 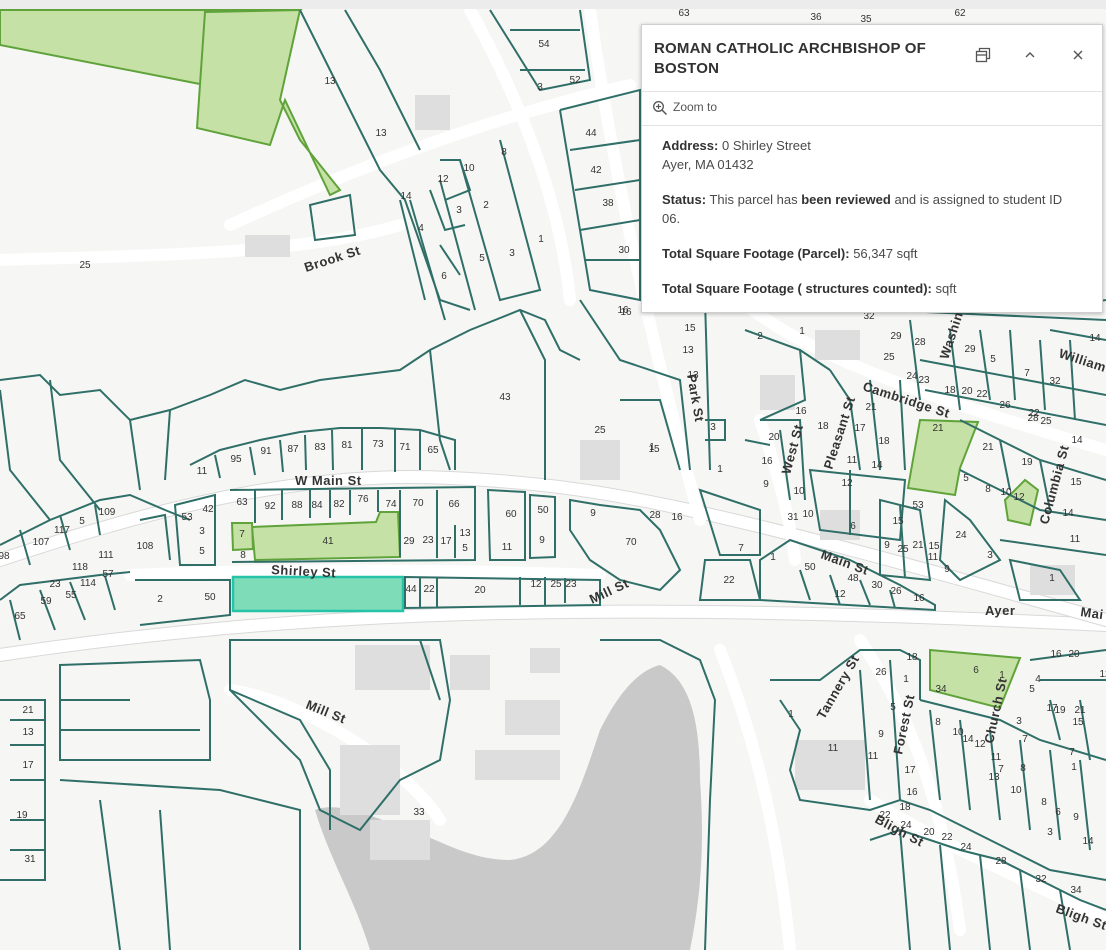 I want to click on close-icon, so click(x=1078, y=55).